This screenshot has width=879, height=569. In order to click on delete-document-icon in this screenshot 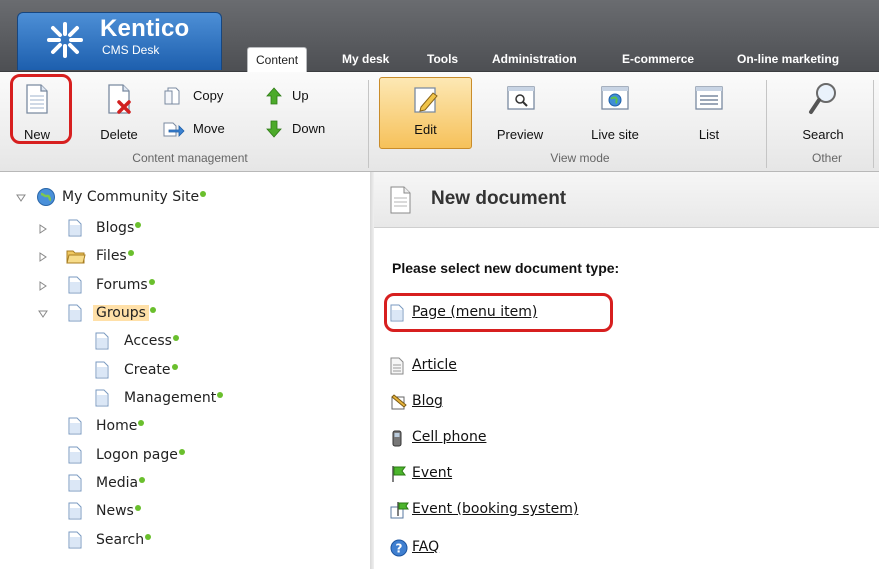, I will do `click(119, 99)`.